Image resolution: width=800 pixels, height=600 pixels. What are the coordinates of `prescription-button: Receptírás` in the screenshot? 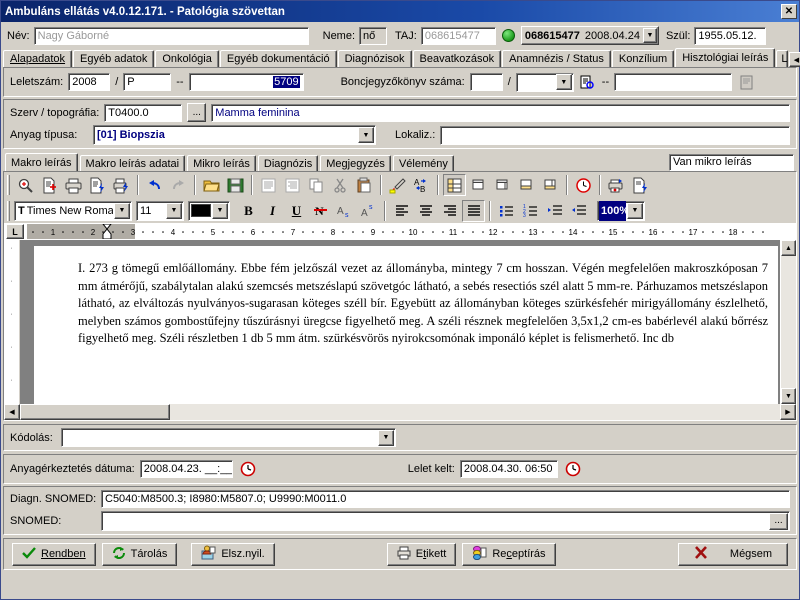 It's located at (509, 554).